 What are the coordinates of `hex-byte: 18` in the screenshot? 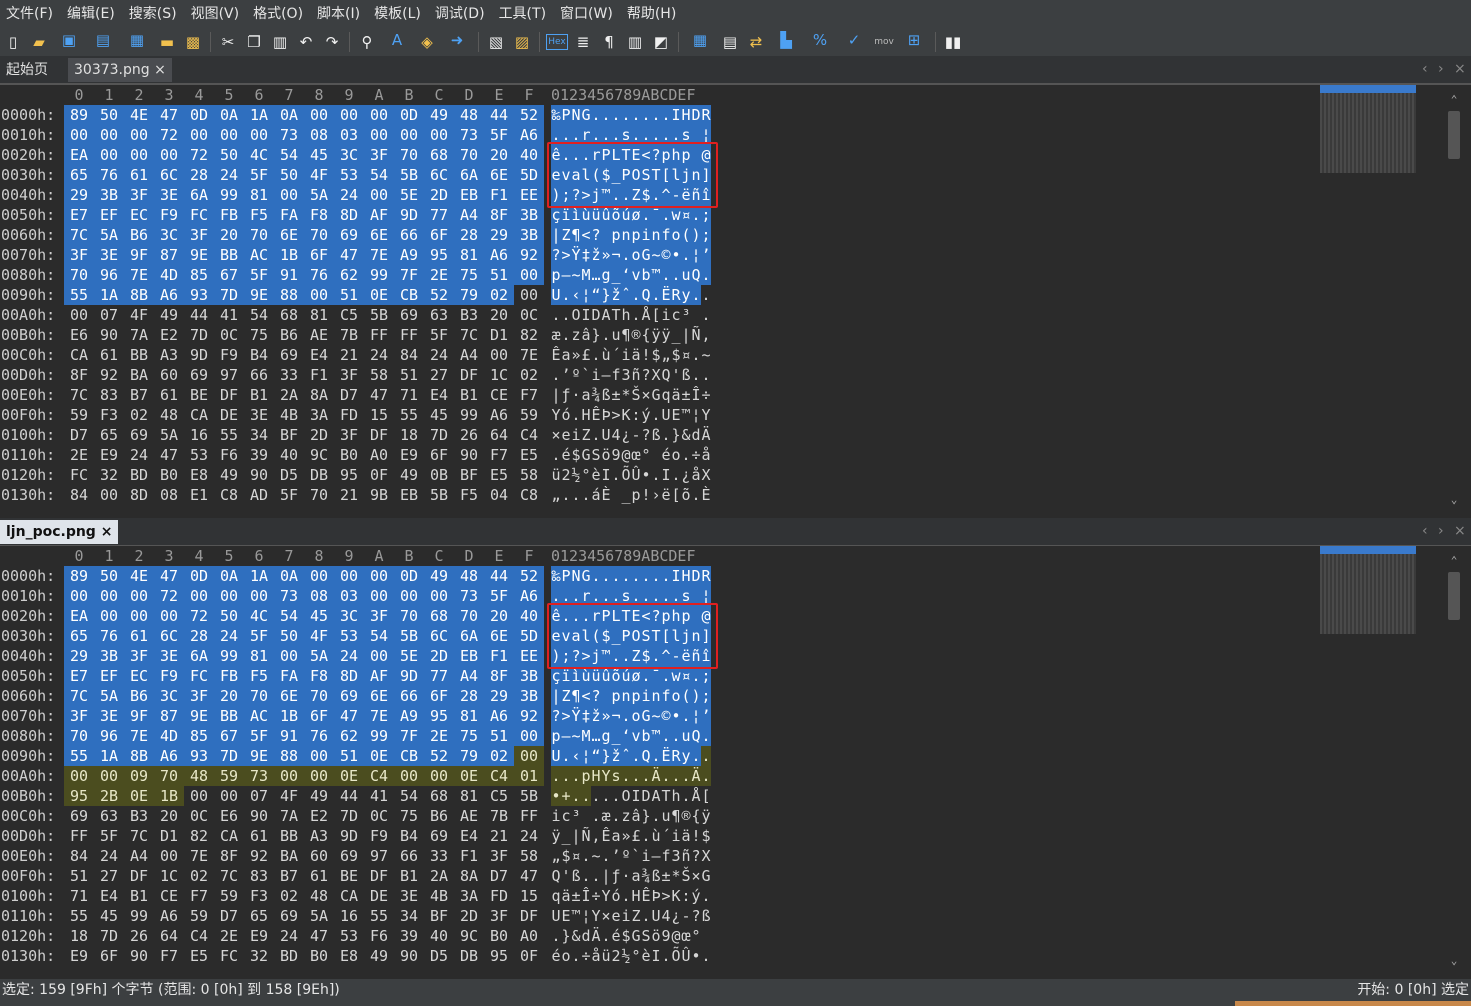 It's located at (79, 936).